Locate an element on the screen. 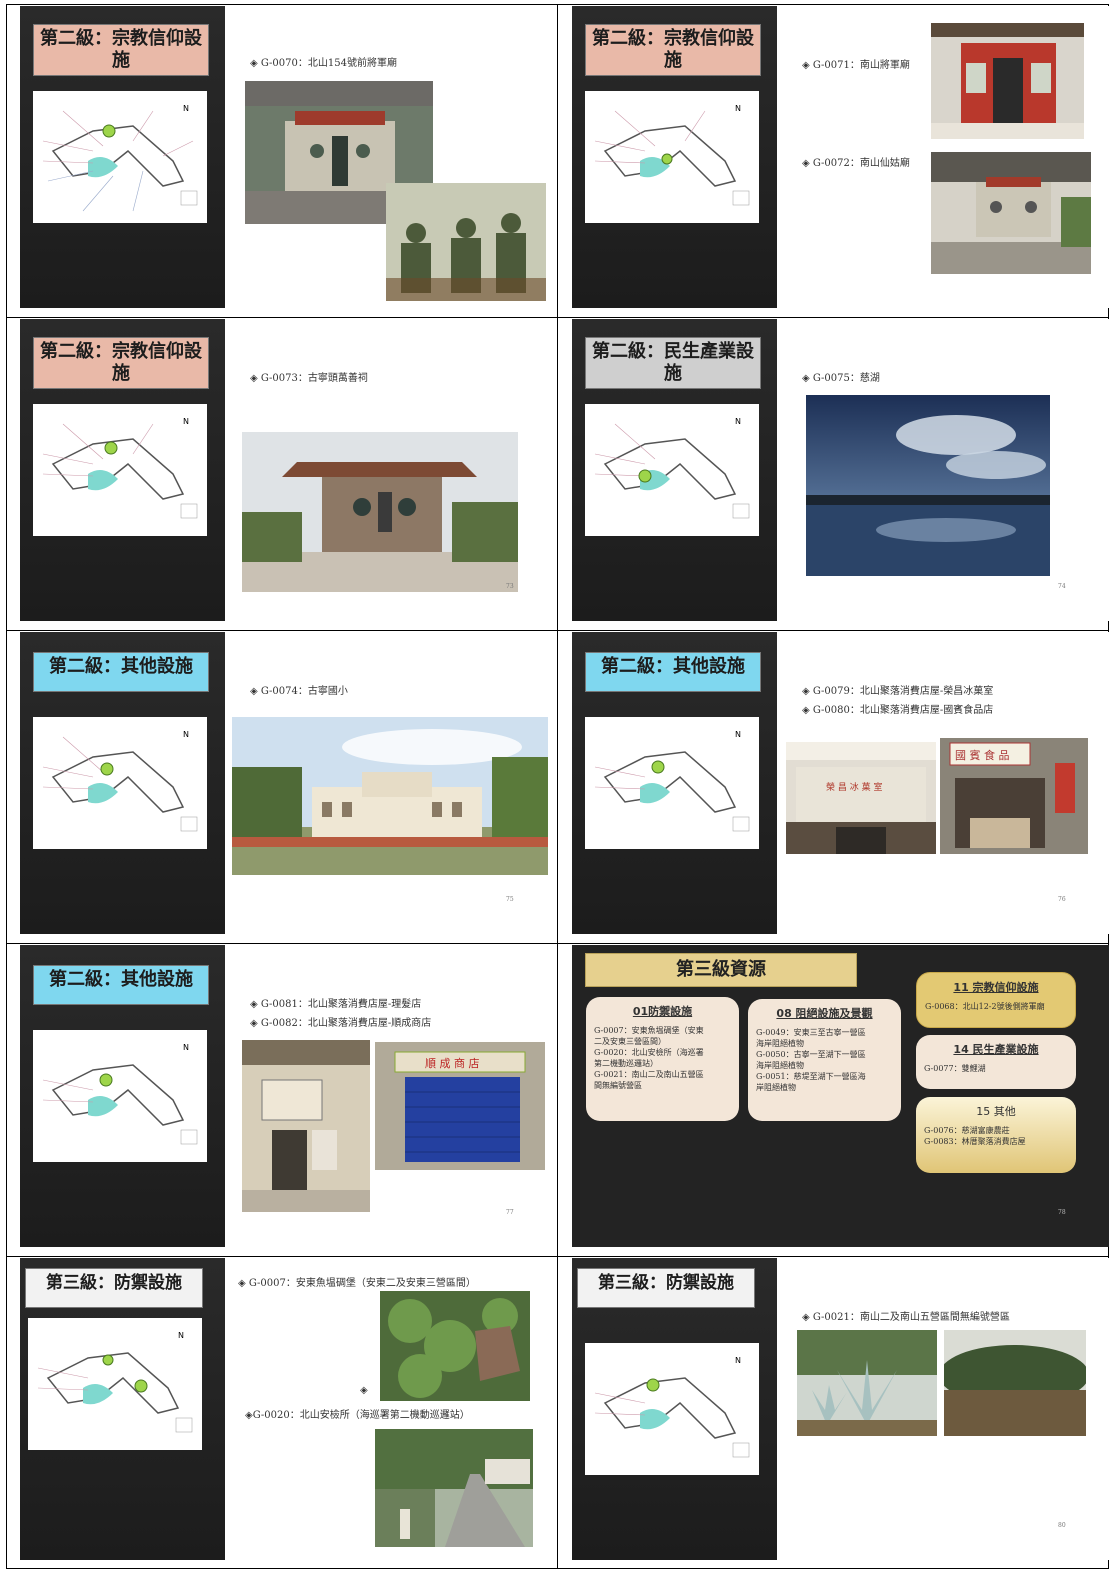 The image size is (1113, 1573). page-number: 78 is located at coordinates (1062, 1212).